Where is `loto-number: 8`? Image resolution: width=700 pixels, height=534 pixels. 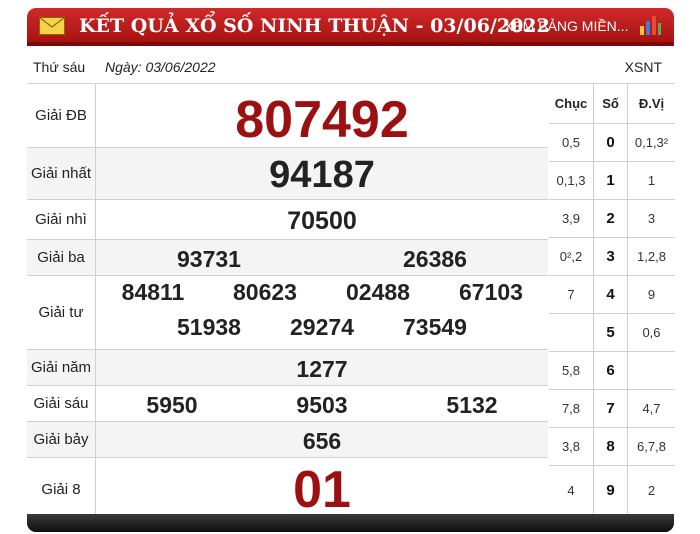
loto-number: 8 is located at coordinates (611, 446).